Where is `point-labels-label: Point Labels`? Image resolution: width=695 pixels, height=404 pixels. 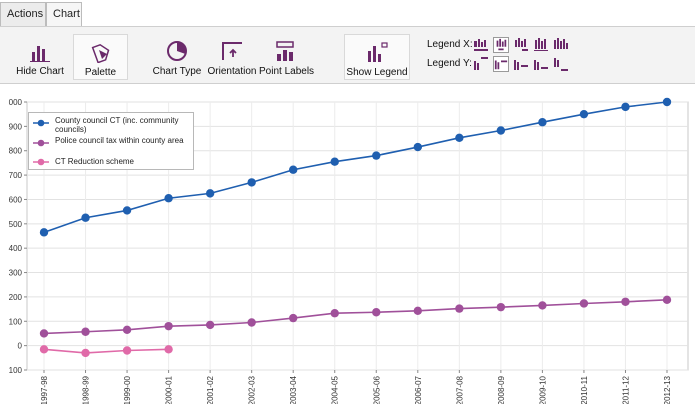
point-labels-label: Point Labels is located at coordinates (287, 71).